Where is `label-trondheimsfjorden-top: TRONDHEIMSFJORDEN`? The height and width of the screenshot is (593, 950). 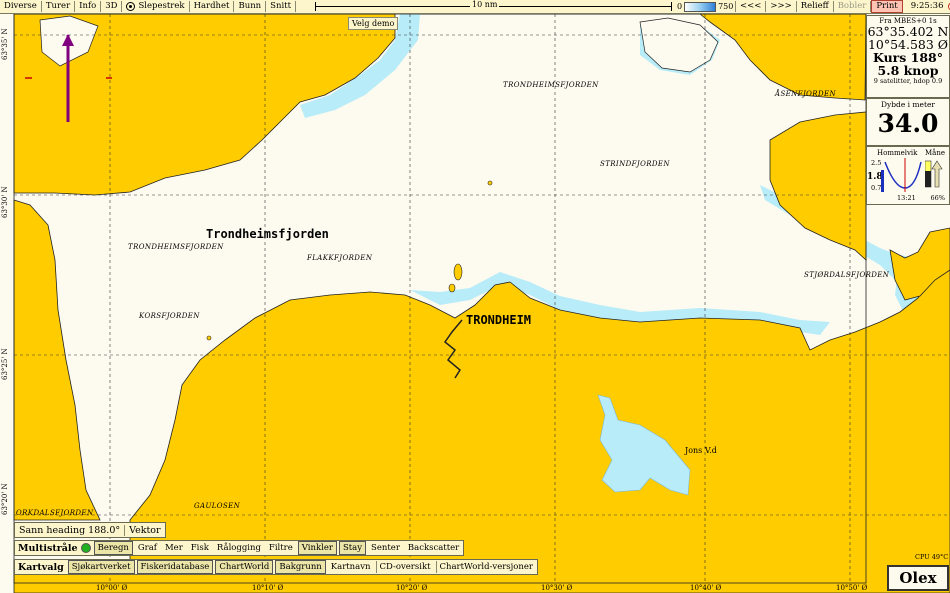
label-trondheimsfjorden-top: TRONDHEIMSFJORDEN is located at coordinates (551, 85).